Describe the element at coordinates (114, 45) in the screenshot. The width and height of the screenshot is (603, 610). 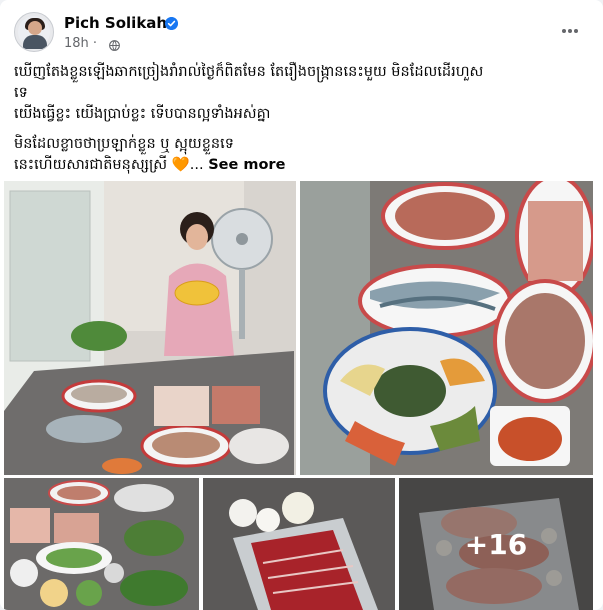
I see `globe-icon` at that location.